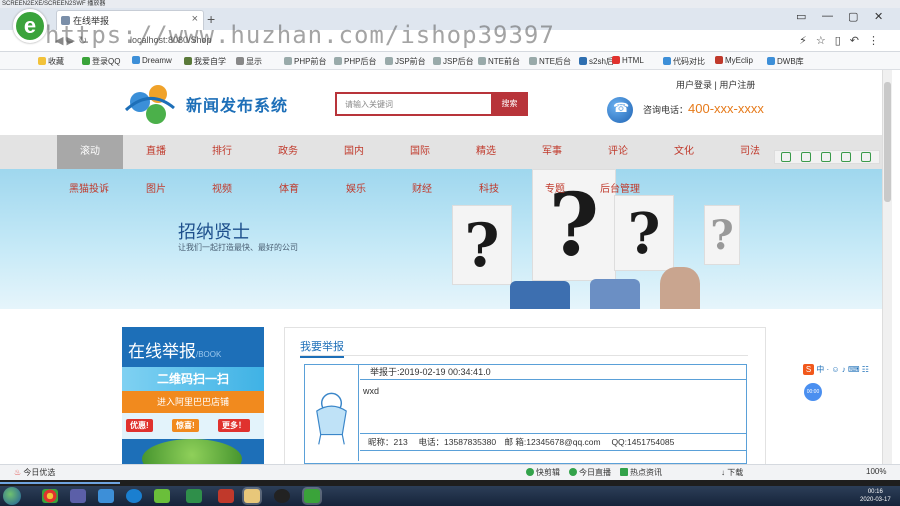 The image size is (900, 506). I want to click on report-box-title: 在线举报/BOOK, so click(175, 351).